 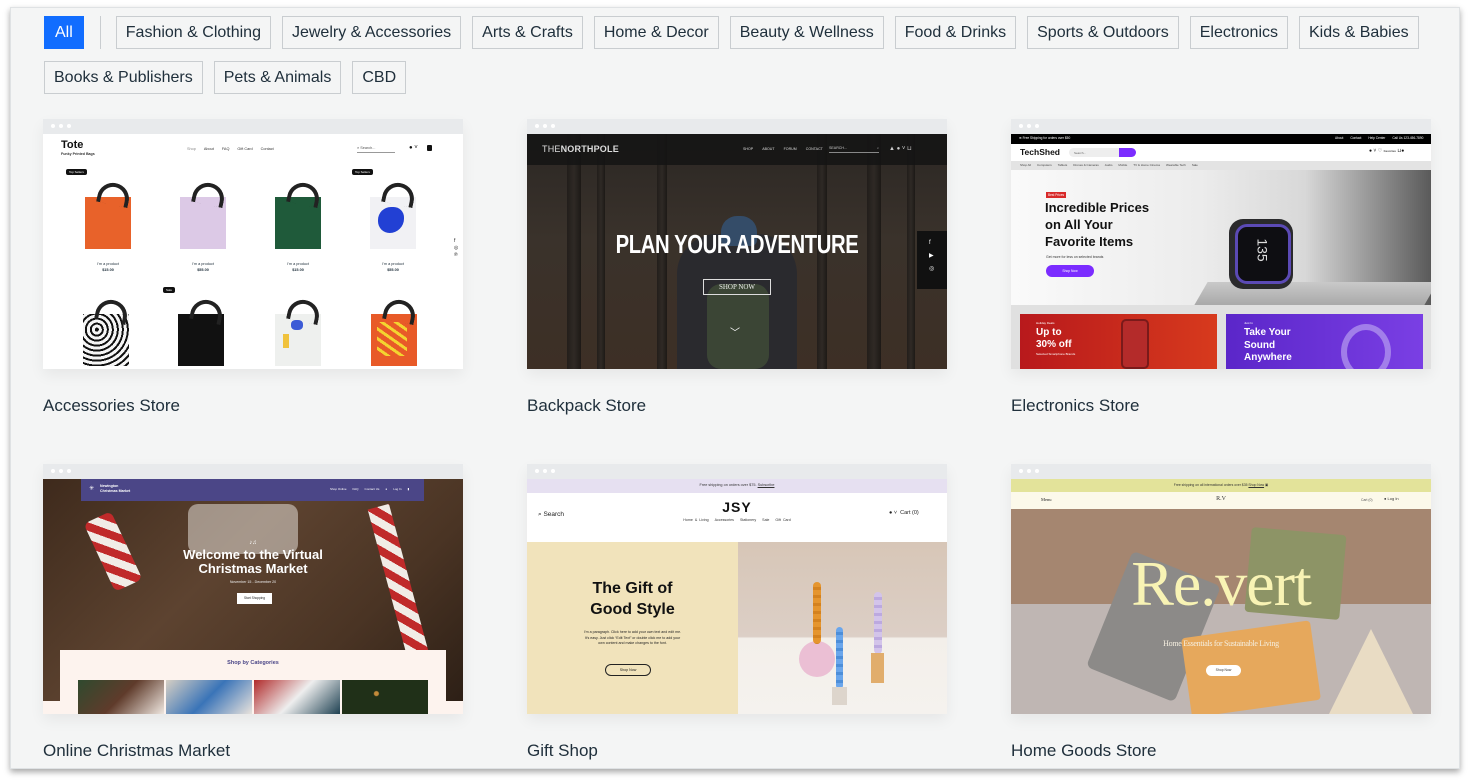 What do you see at coordinates (632, 599) in the screenshot?
I see `preview-headline: The Gift of Good Style` at bounding box center [632, 599].